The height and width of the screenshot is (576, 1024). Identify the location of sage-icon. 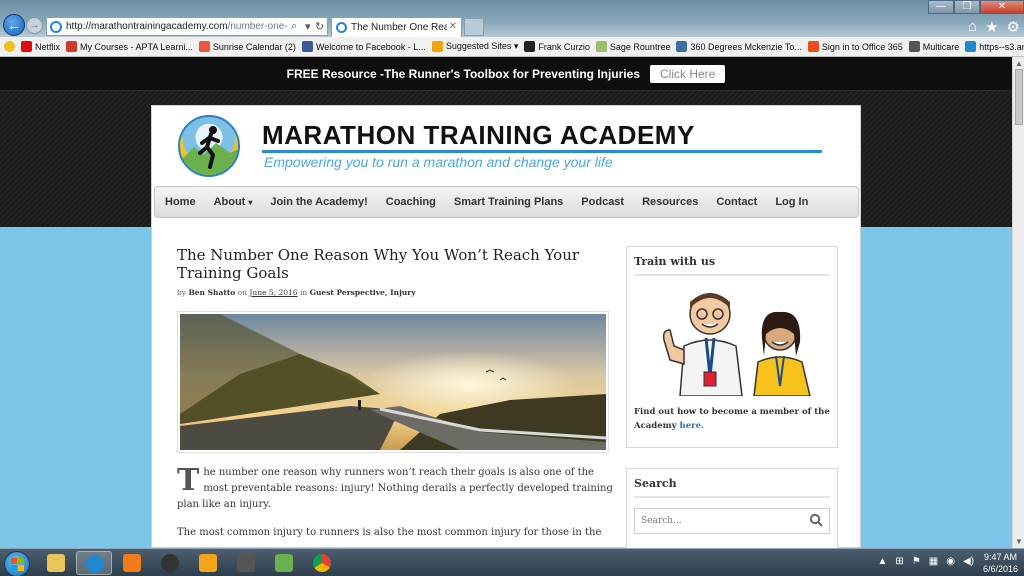
(601, 46).